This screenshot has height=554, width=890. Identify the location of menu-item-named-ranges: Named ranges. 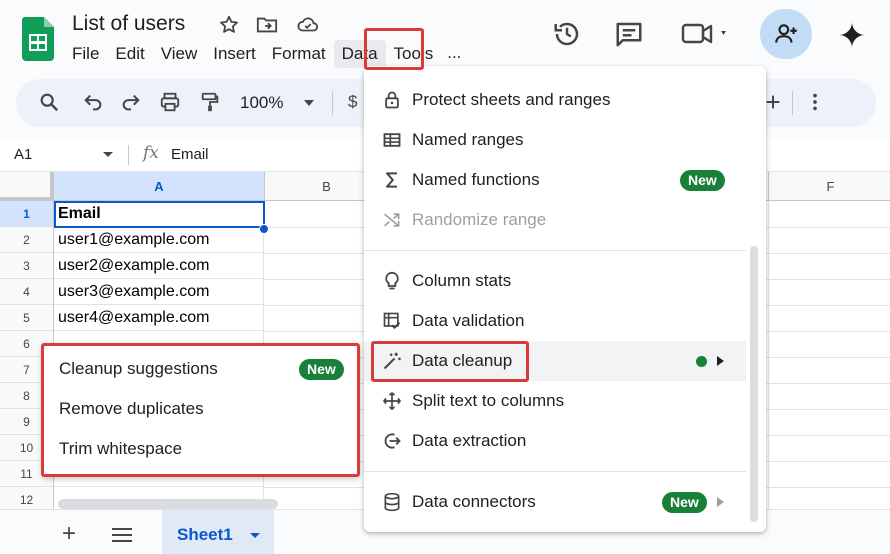
(565, 140).